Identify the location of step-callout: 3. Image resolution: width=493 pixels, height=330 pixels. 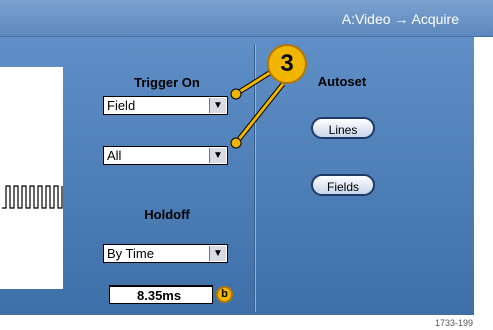
(287, 64).